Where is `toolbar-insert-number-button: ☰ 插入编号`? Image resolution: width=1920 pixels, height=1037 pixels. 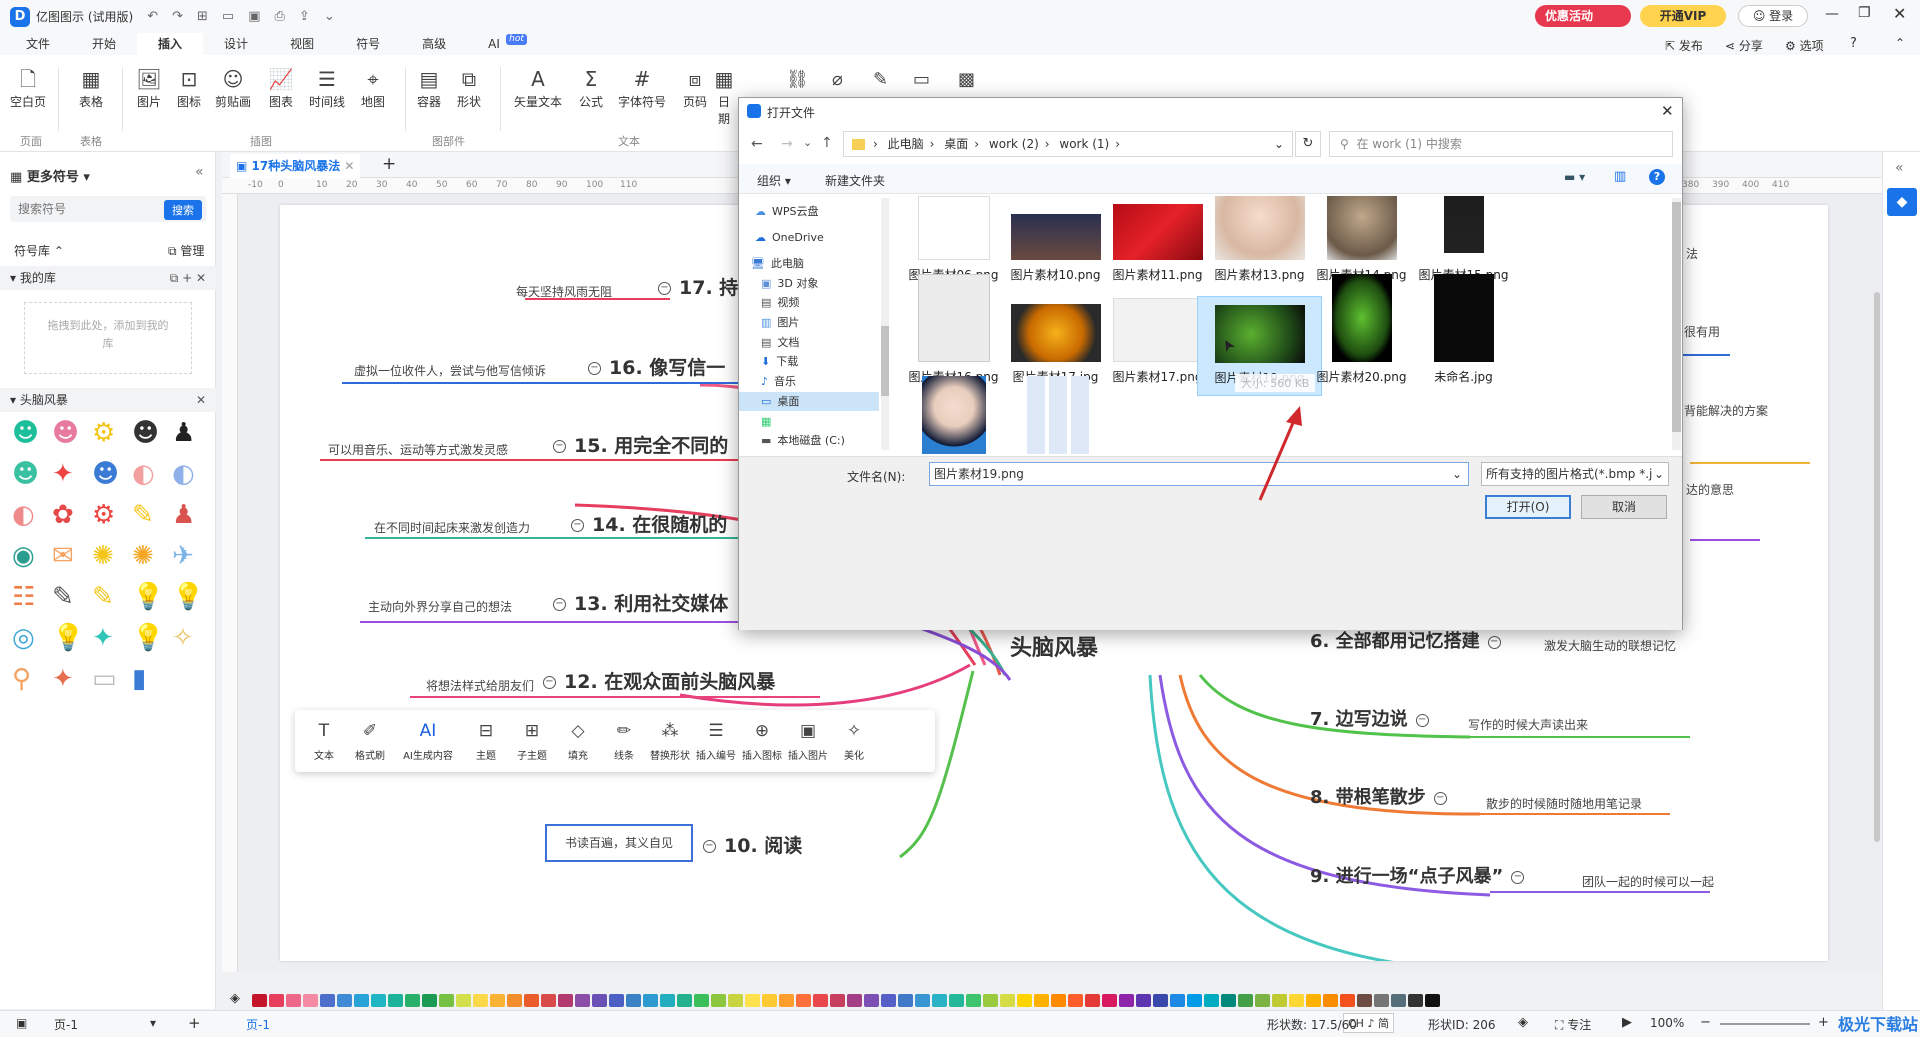
toolbar-insert-number-button: ☰ 插入编号 is located at coordinates (716, 741).